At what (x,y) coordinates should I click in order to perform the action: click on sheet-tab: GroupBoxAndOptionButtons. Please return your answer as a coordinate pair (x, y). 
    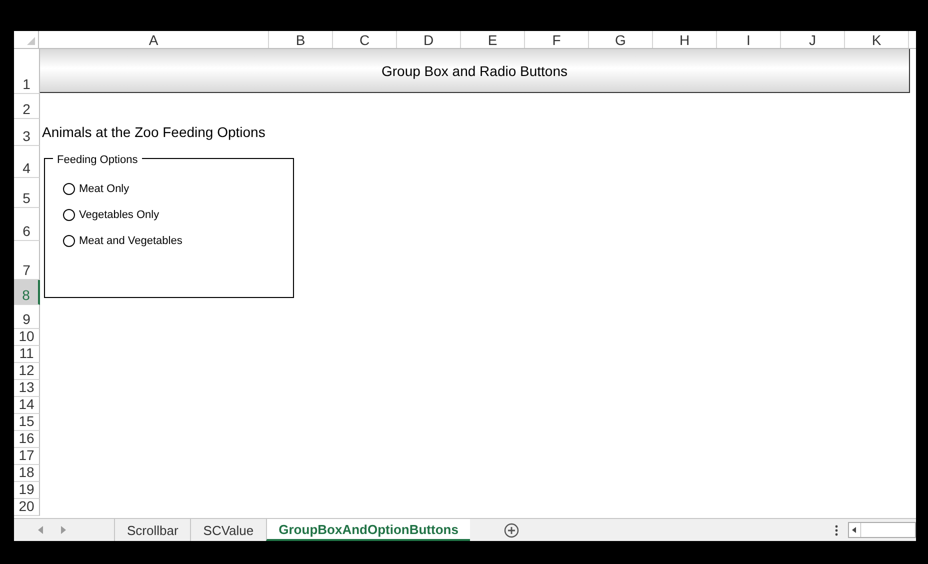
    Looking at the image, I should click on (368, 530).